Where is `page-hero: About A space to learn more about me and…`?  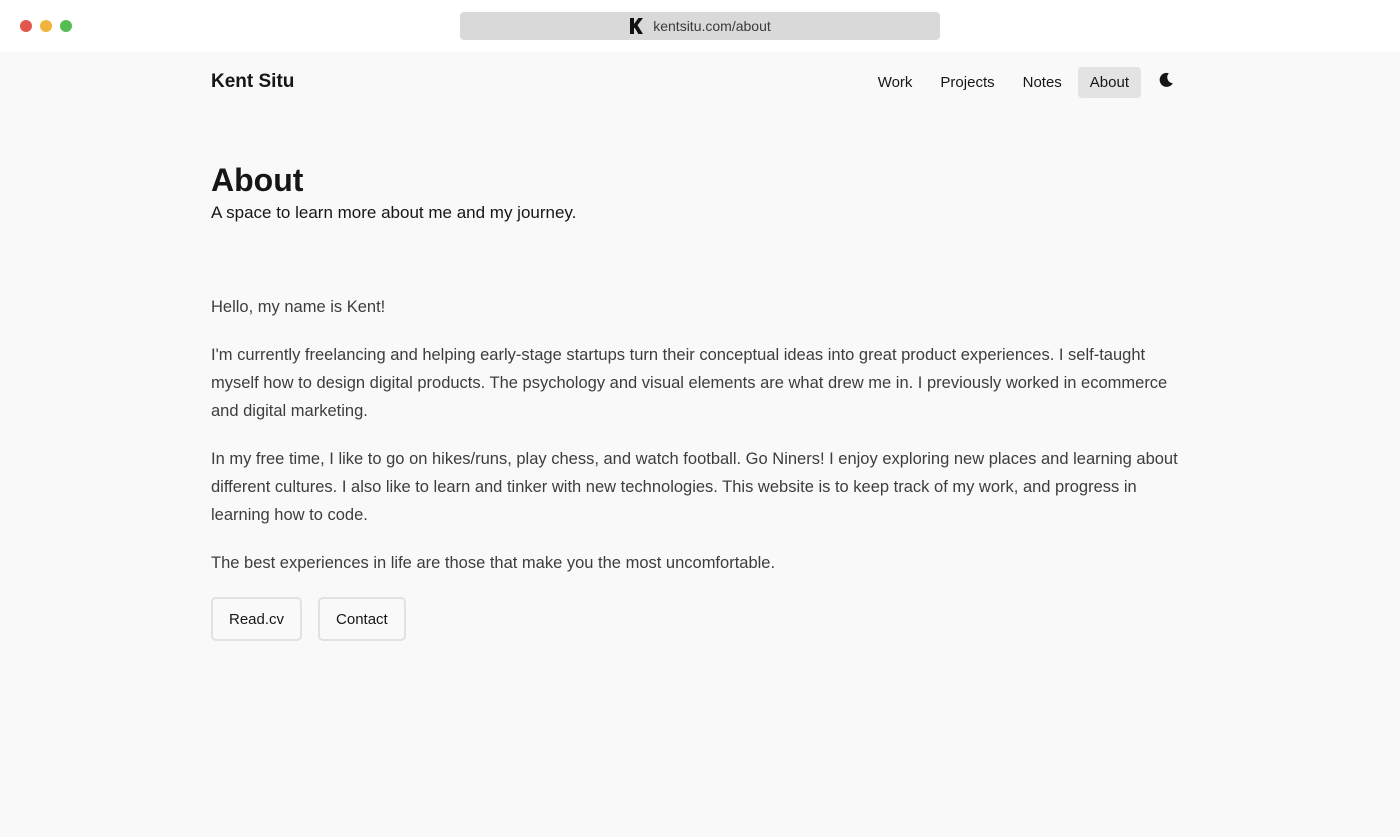 page-hero: About A space to learn more about me and… is located at coordinates (696, 192).